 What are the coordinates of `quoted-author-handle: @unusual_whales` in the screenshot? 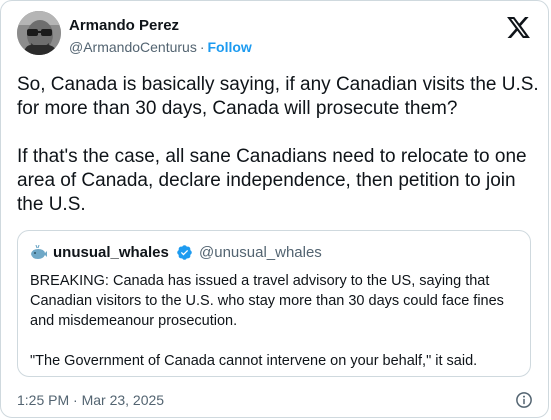 It's located at (260, 252).